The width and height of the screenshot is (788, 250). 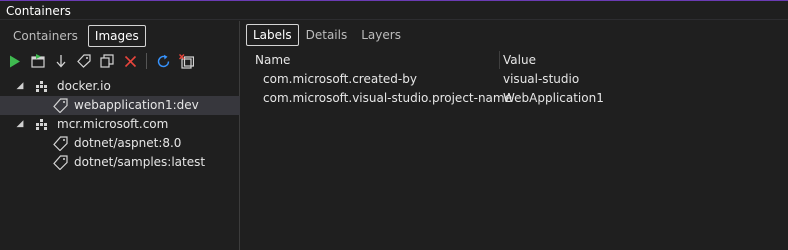 I want to click on tree-row-image-webapplication1: webapplication1:dev, so click(x=120, y=105).